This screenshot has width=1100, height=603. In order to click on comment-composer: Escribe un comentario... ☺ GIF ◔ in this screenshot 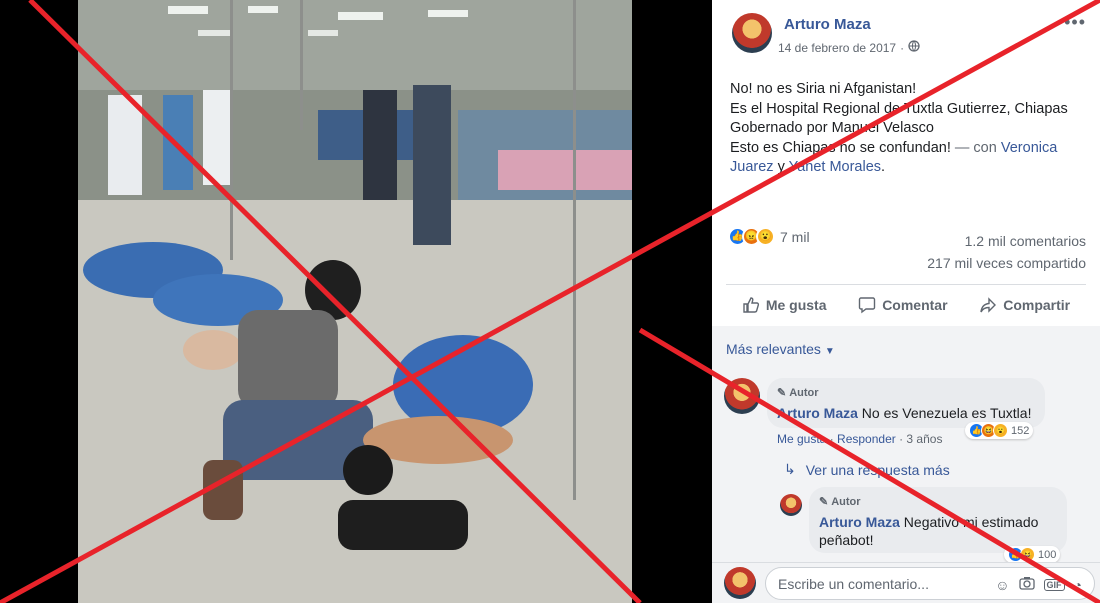, I will do `click(906, 582)`.